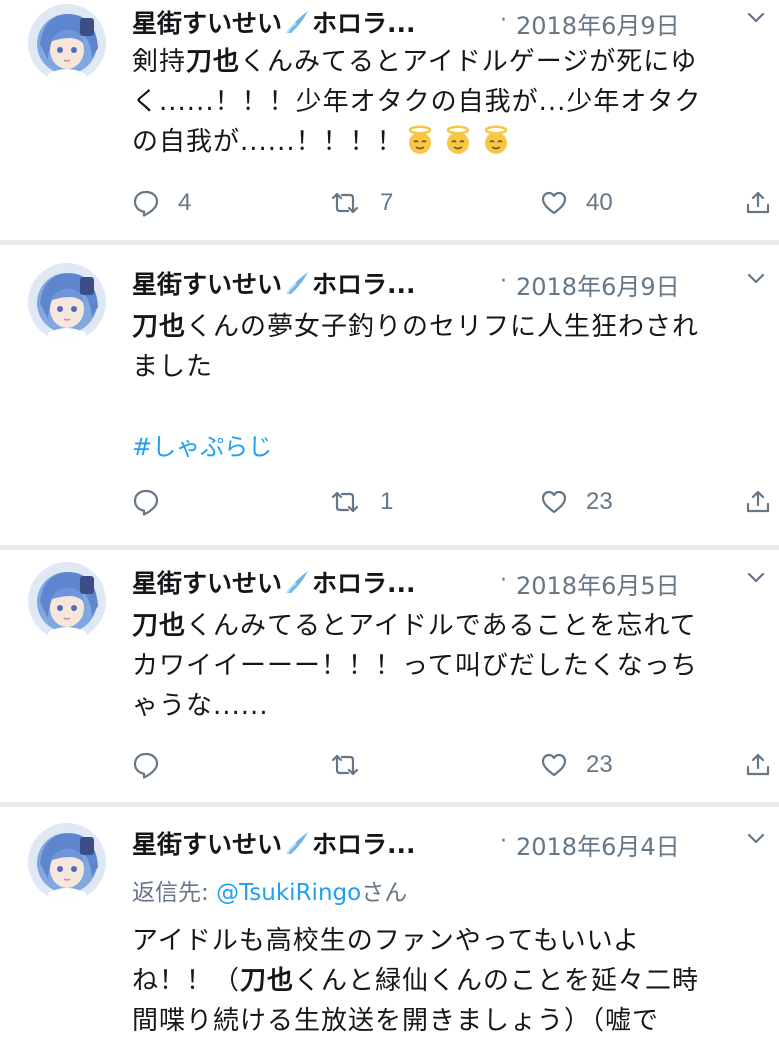  What do you see at coordinates (598, 583) in the screenshot?
I see `tweet-date: 2018年6月5日` at bounding box center [598, 583].